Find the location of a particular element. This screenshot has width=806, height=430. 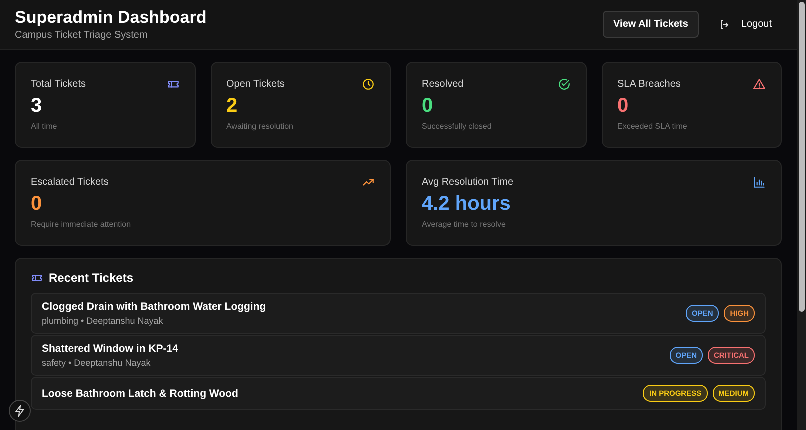

dashboard-title: Superadmin Dashboard is located at coordinates (111, 18).